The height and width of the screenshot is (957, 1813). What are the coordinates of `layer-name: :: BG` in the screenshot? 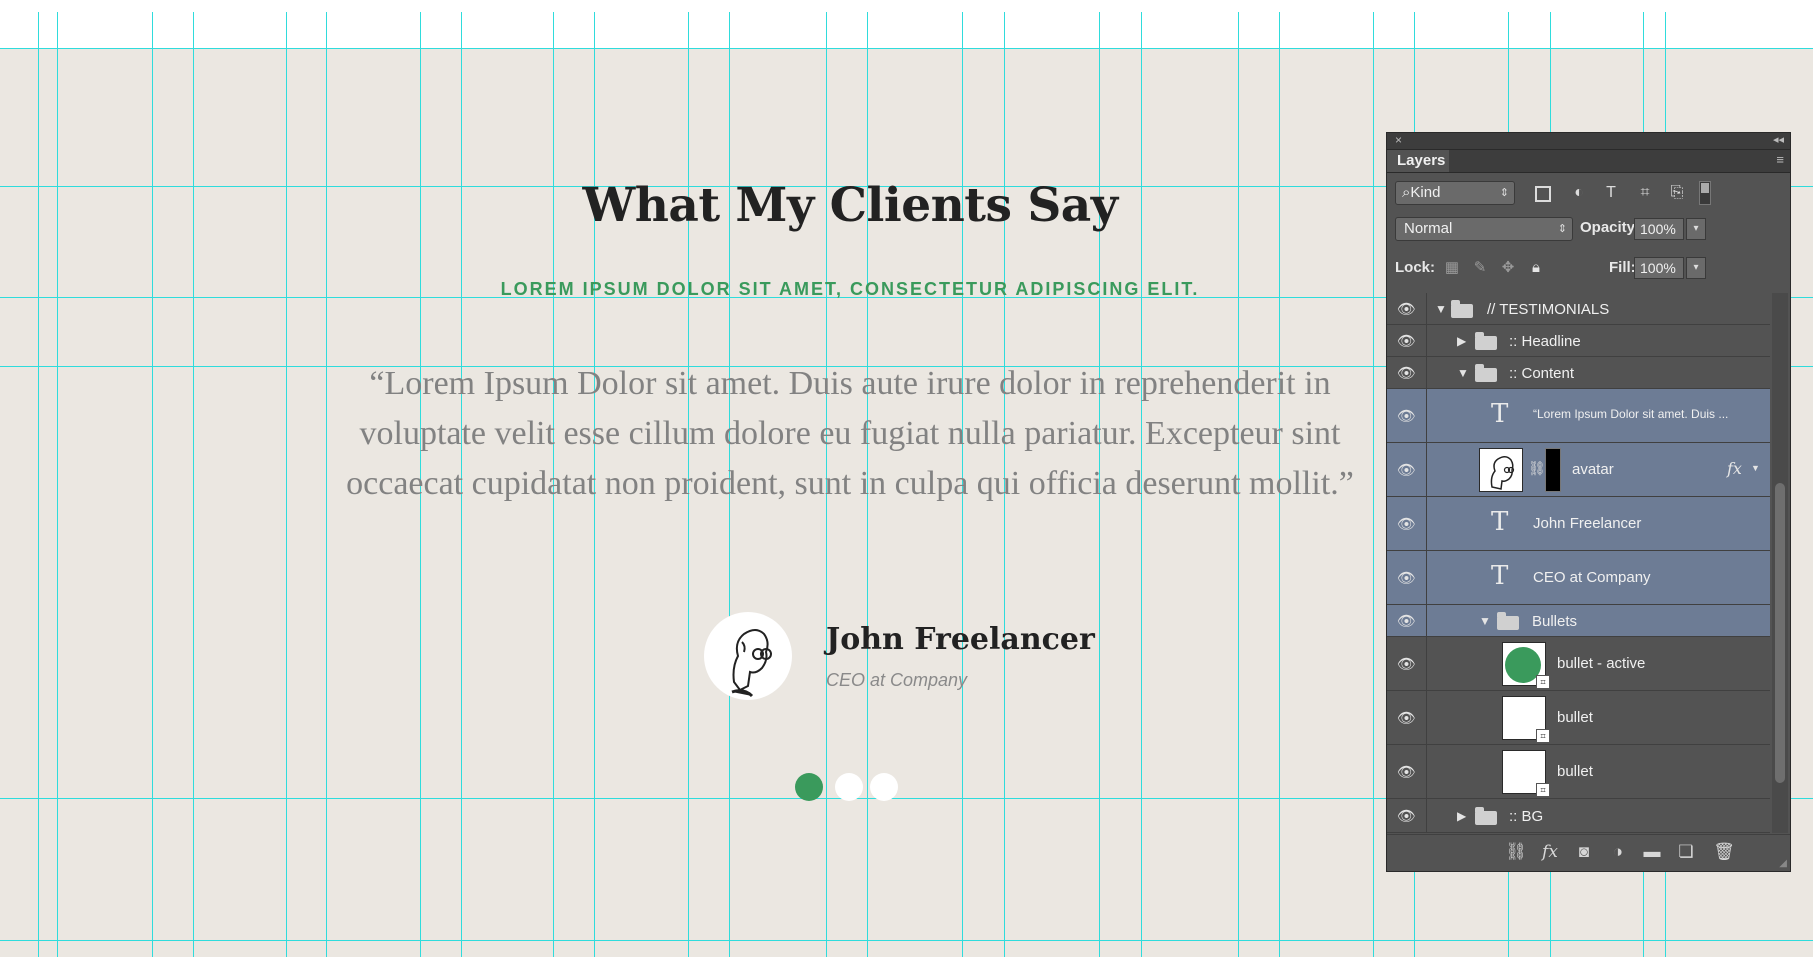 It's located at (1526, 816).